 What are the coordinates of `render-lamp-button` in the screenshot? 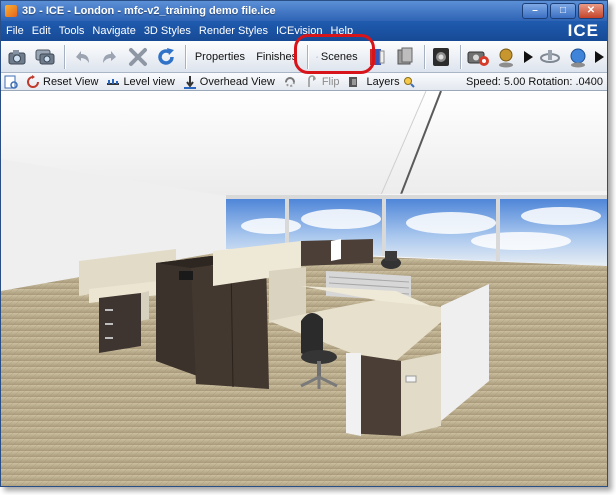 It's located at (441, 57).